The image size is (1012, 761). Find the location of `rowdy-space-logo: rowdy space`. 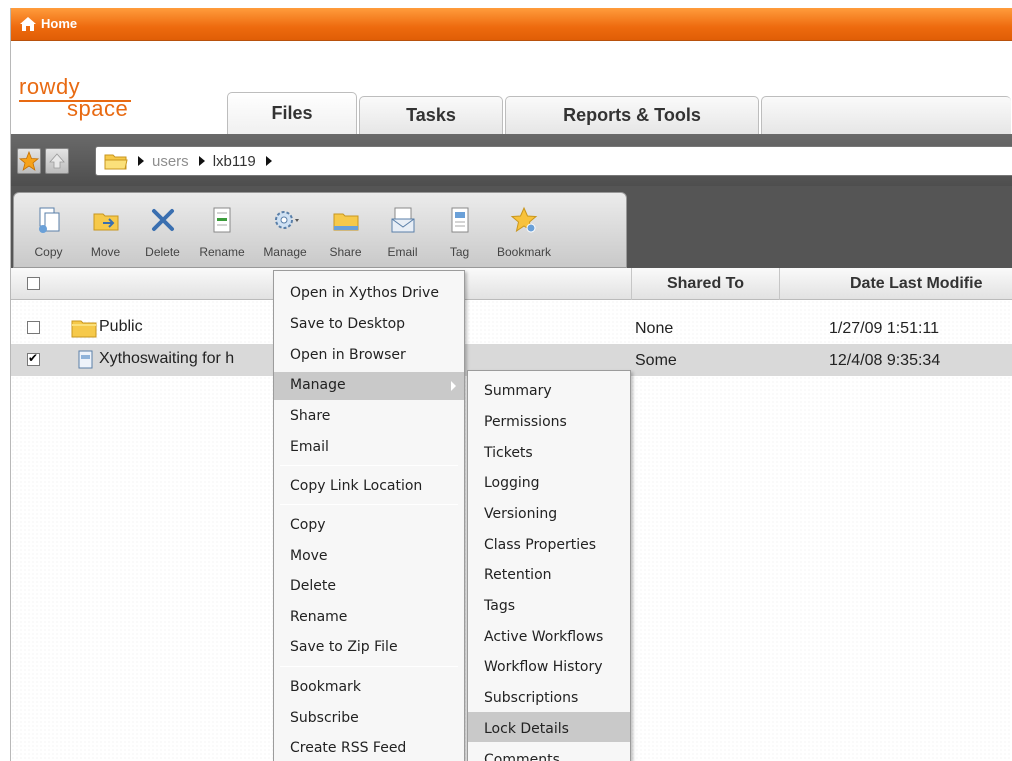

rowdy-space-logo: rowdy space is located at coordinates (87, 104).